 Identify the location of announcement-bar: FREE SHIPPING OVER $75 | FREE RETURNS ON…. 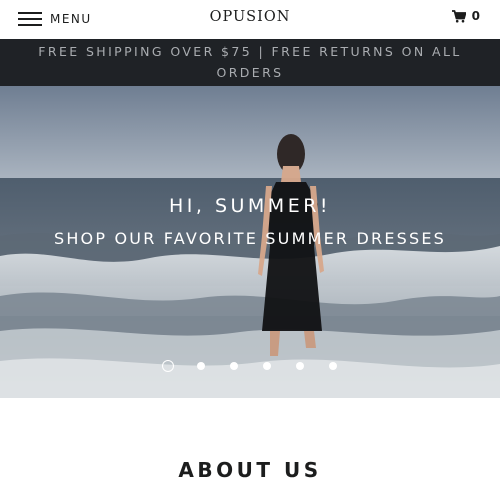
(250, 62).